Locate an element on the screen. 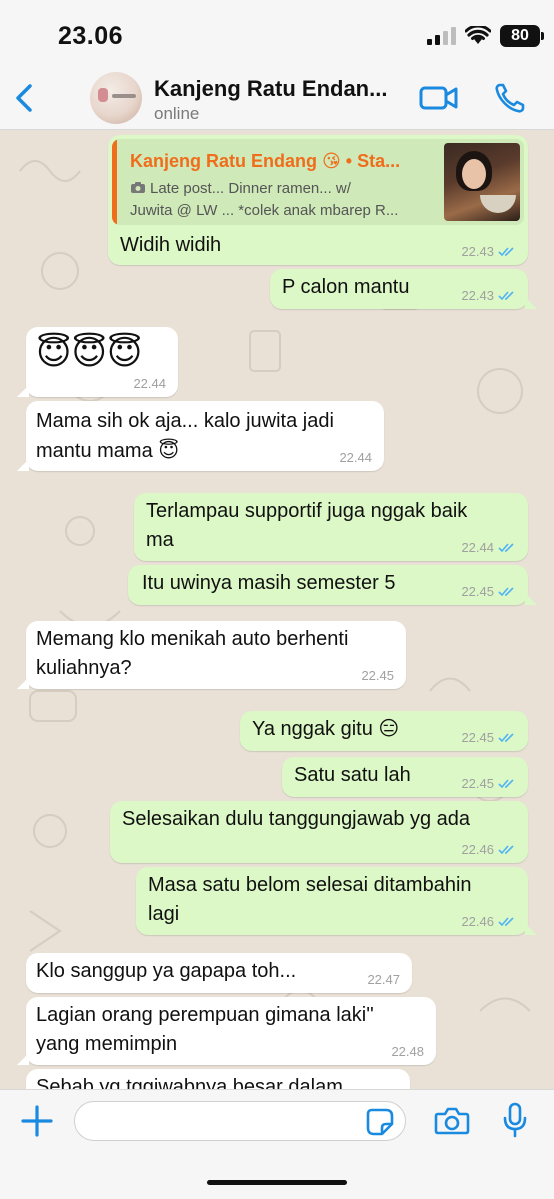 This screenshot has height=1199, width=554. message-text: Memang klo menikah auto berhenti is located at coordinates (192, 639).